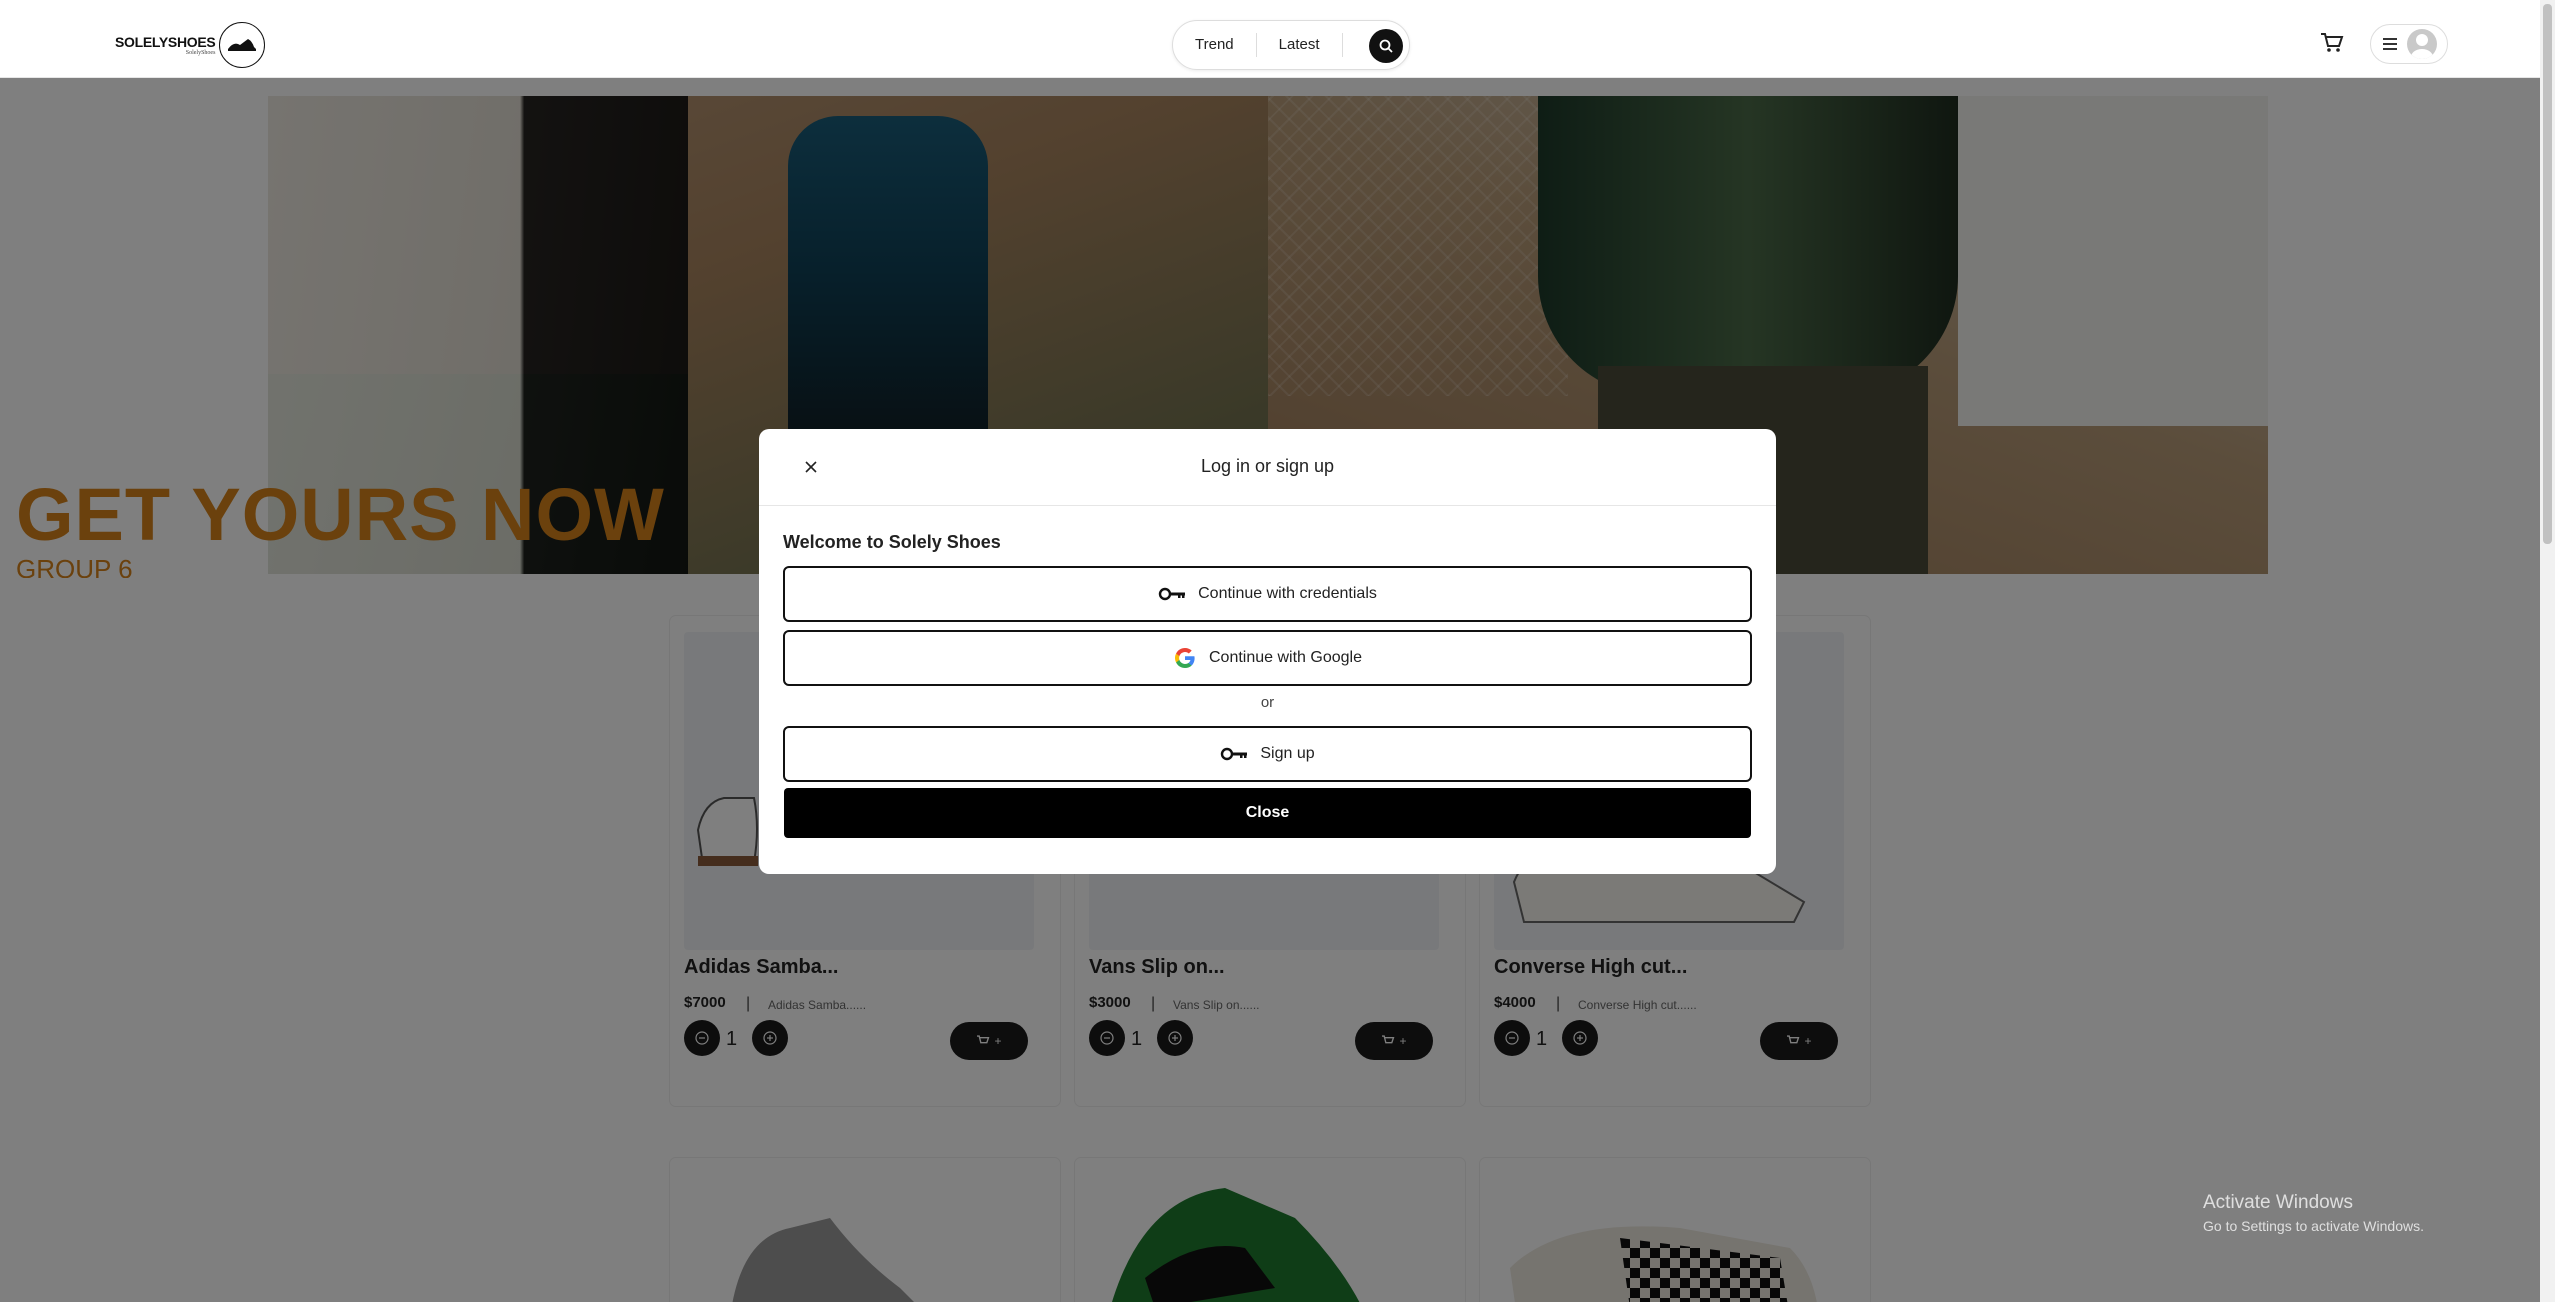 This screenshot has width=2555, height=1302. Describe the element at coordinates (200, 53) in the screenshot. I see `logo-subtext: SolelyShoes` at that location.